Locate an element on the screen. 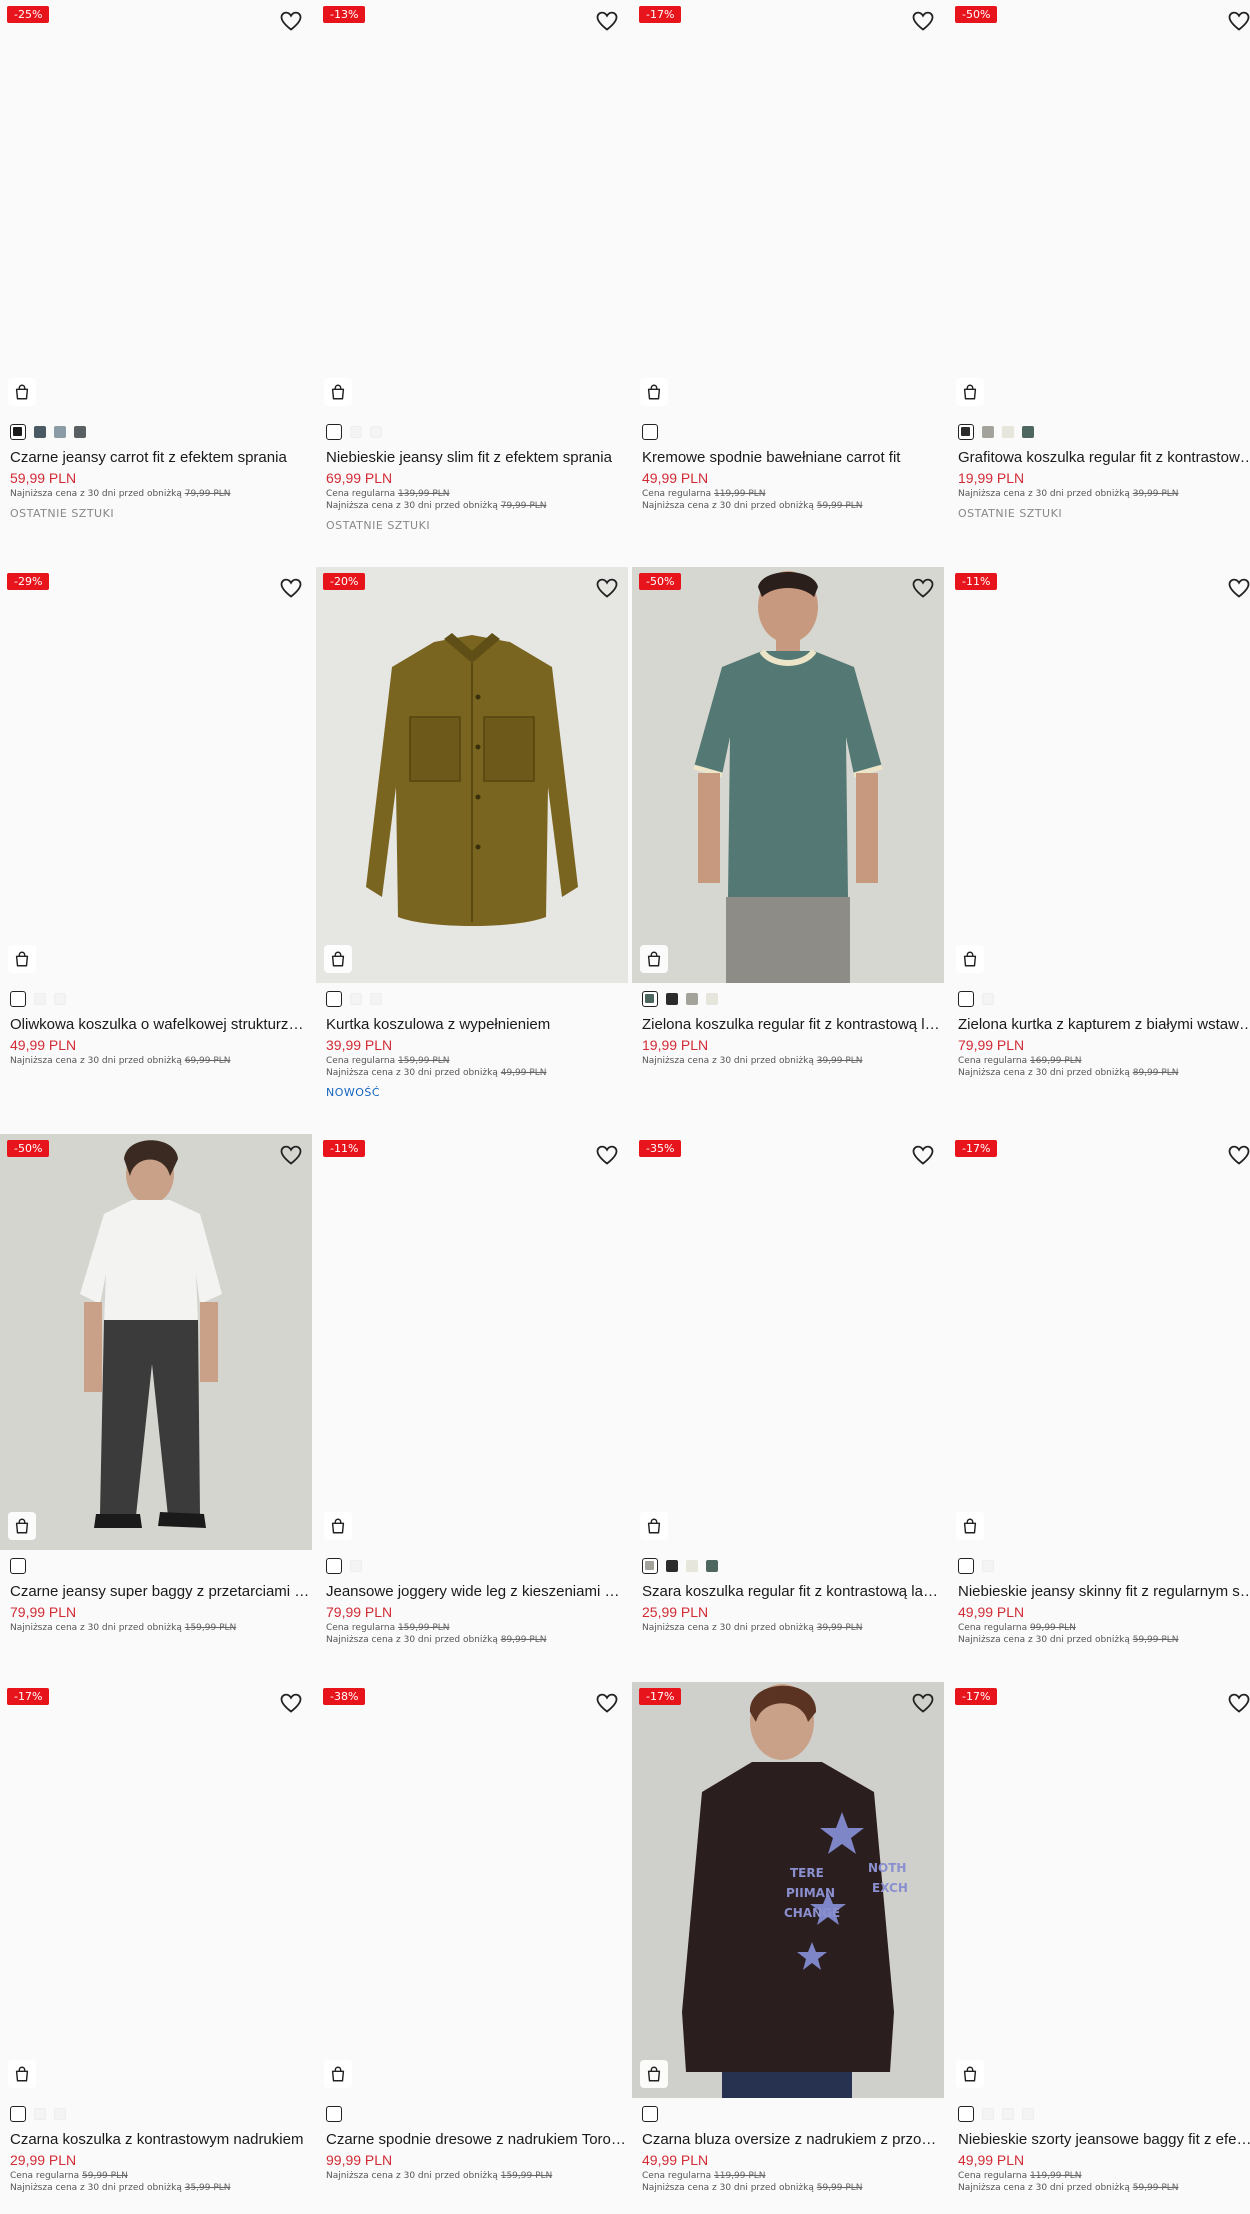 This screenshot has height=2214, width=1250. product-image: -13% is located at coordinates (472, 208).